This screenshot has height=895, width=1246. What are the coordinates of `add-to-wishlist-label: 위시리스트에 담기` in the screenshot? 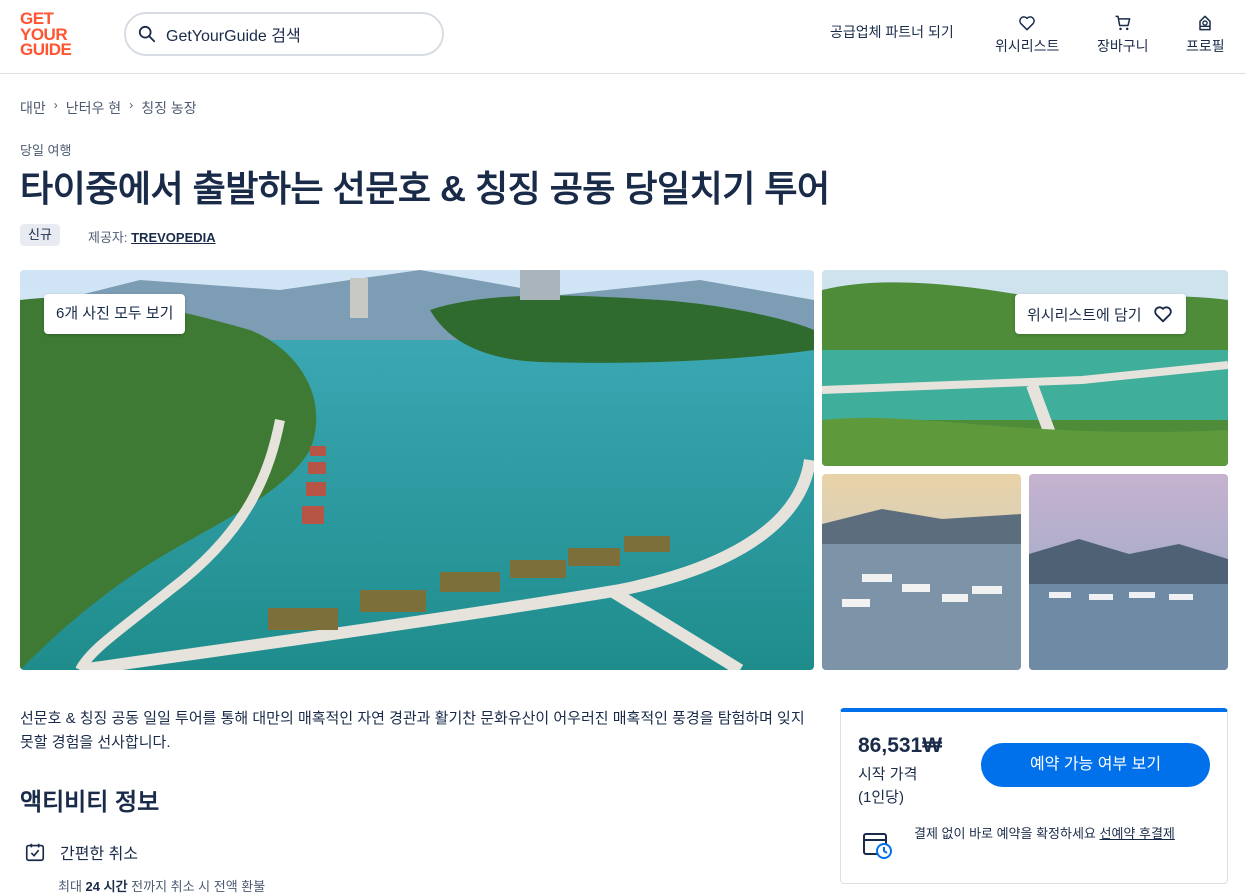 It's located at (1084, 315).